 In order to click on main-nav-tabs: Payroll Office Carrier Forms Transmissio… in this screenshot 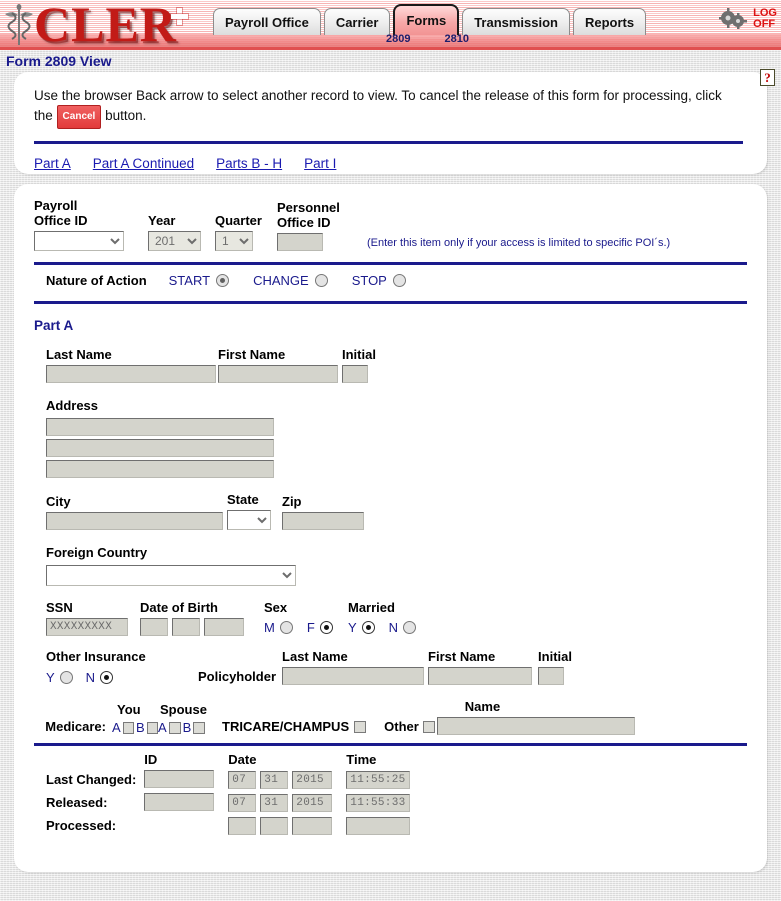, I will do `click(431, 19)`.